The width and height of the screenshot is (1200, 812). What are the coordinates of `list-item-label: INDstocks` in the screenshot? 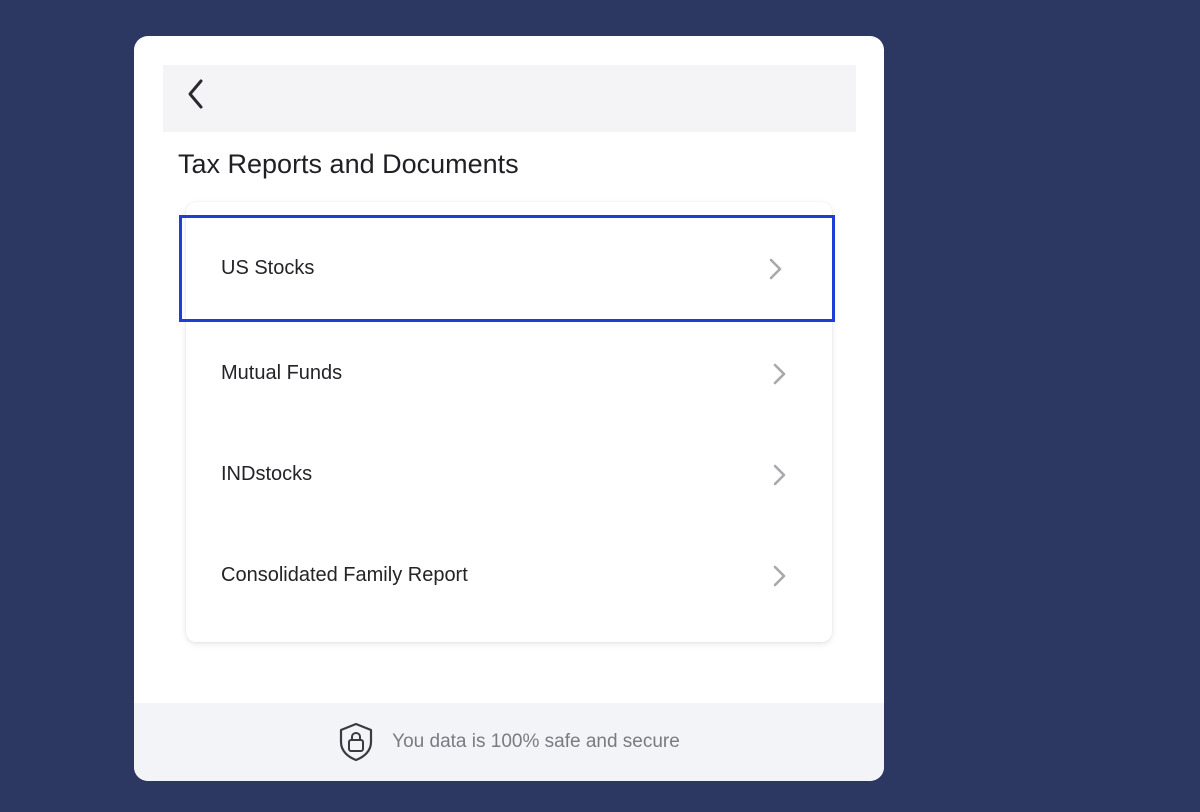 It's located at (267, 474).